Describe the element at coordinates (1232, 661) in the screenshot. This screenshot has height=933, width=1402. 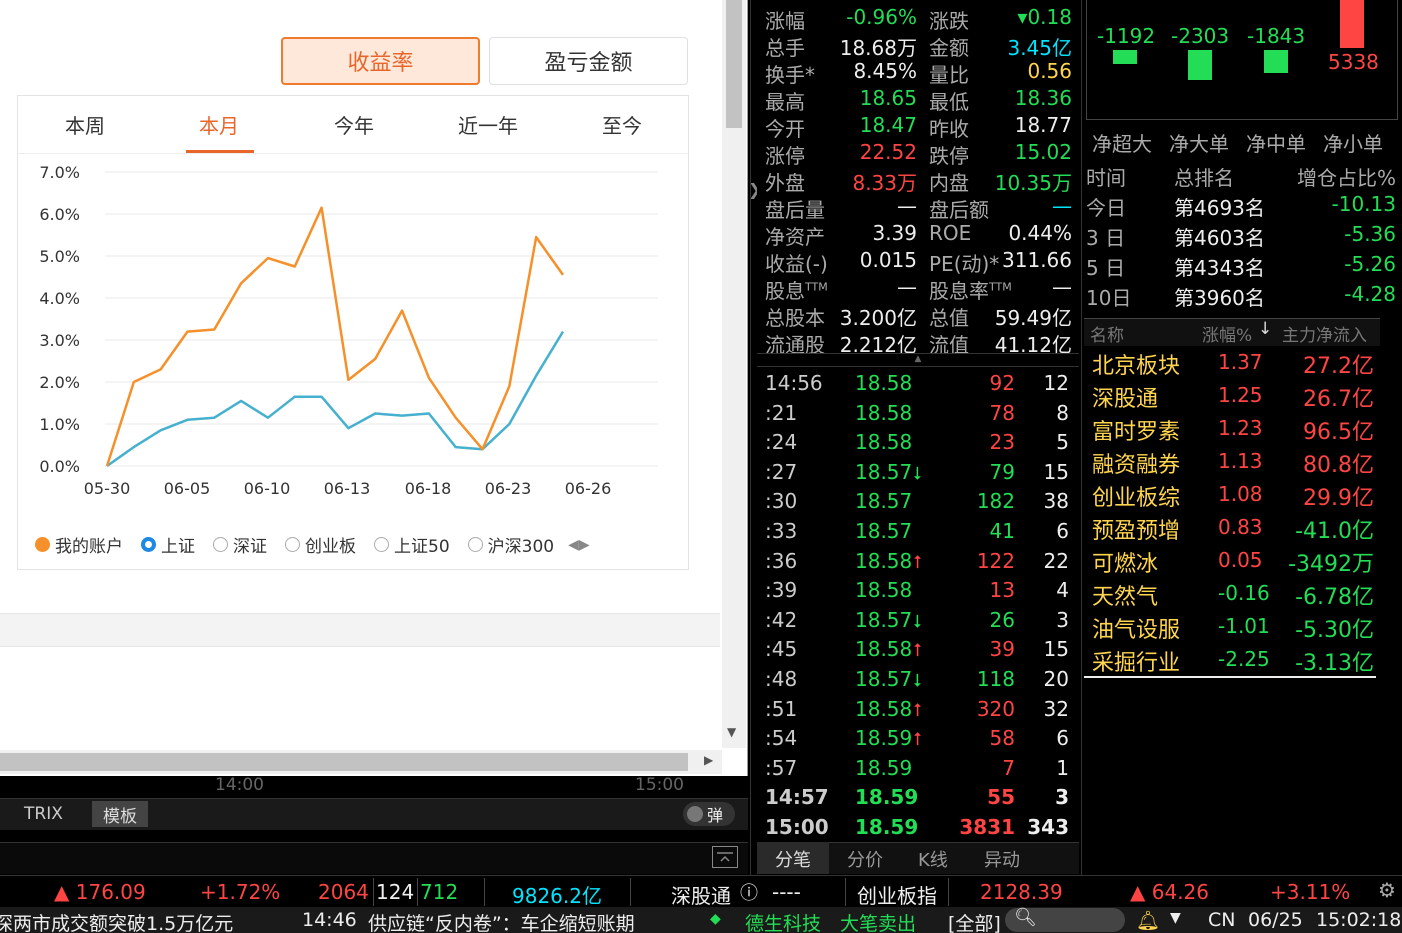
I see `sector-row: 采掘行业 -2.25 -3.13亿` at that location.